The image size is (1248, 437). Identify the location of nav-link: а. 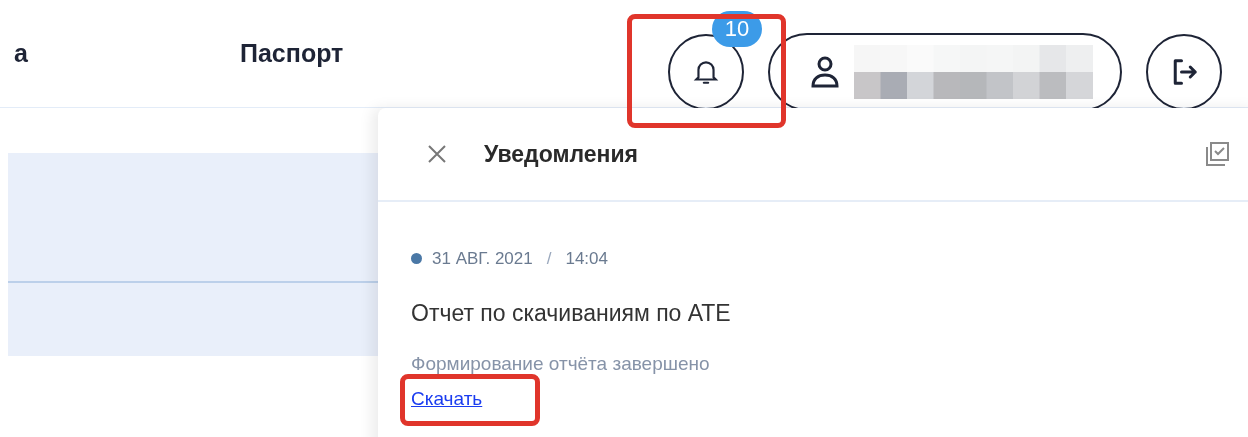
(127, 53).